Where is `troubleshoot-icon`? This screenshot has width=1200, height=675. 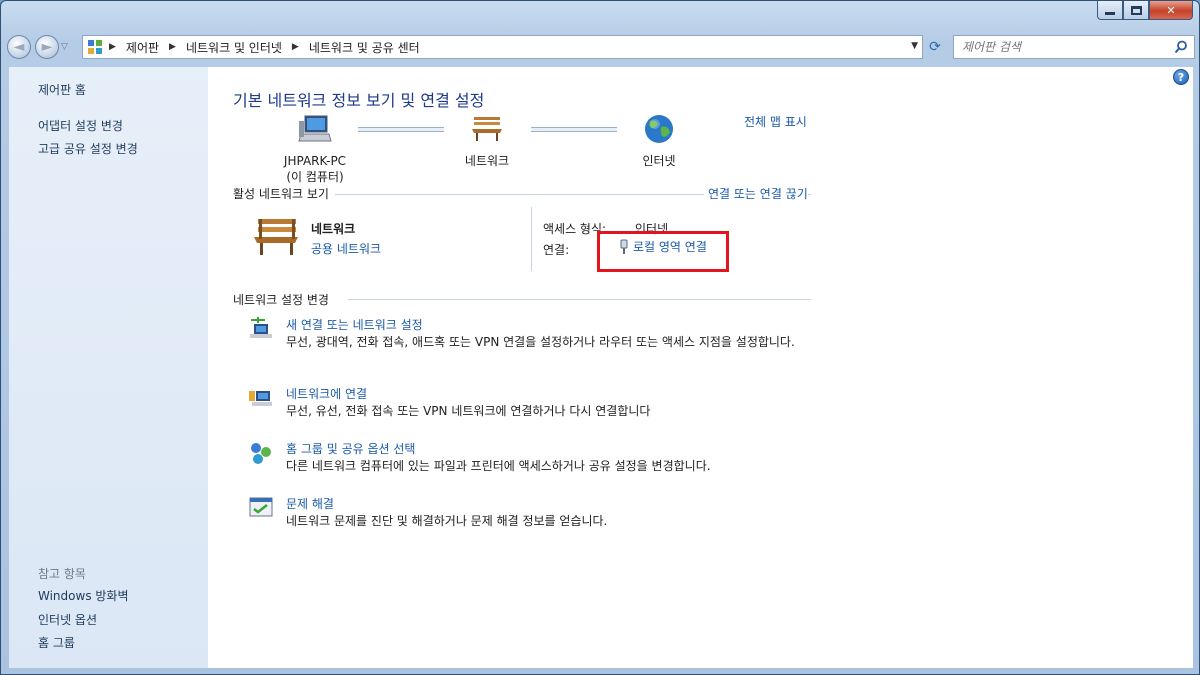
troubleshoot-icon is located at coordinates (261, 507).